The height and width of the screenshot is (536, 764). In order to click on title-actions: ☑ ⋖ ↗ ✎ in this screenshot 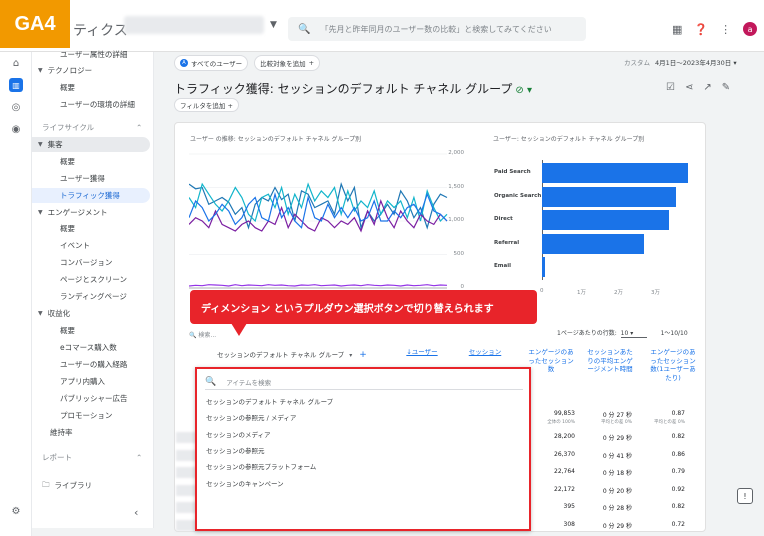, I will do `click(698, 87)`.